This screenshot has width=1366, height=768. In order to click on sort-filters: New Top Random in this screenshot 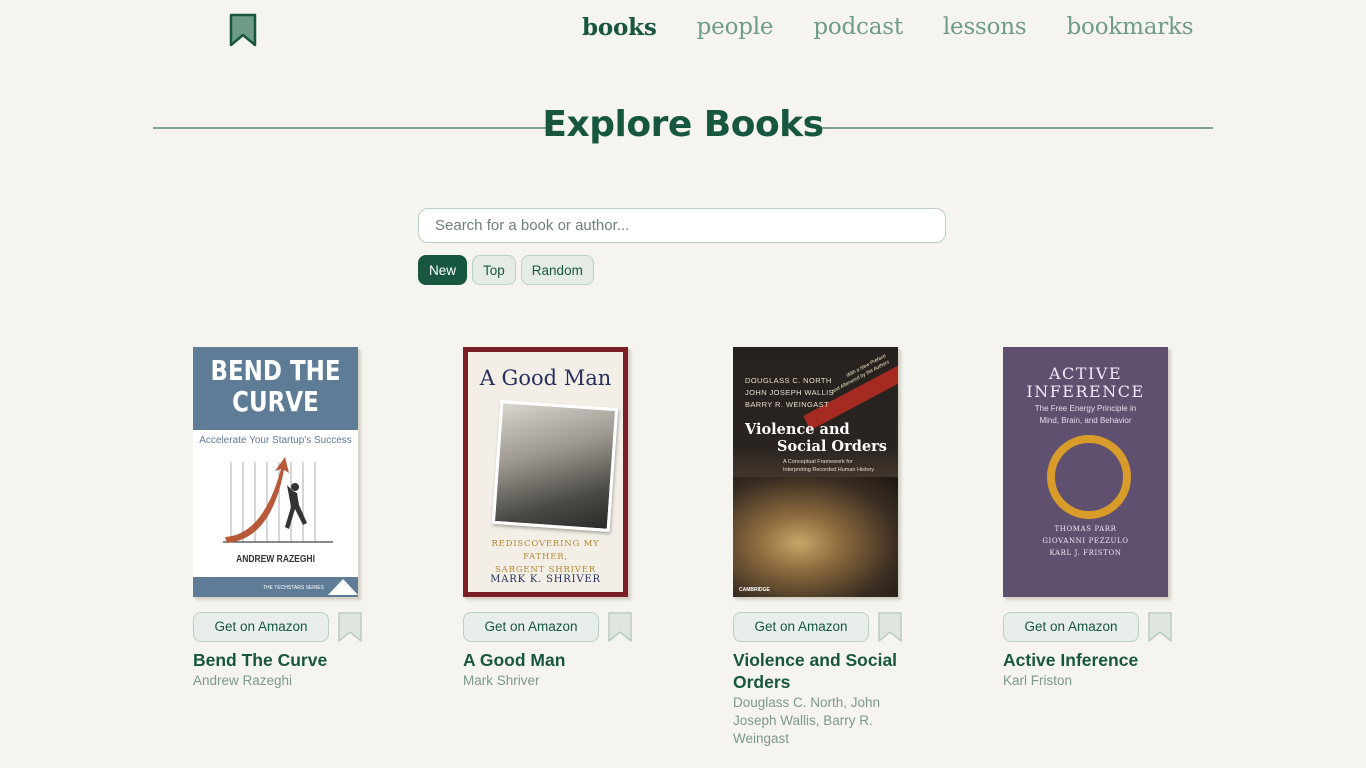, I will do `click(506, 270)`.